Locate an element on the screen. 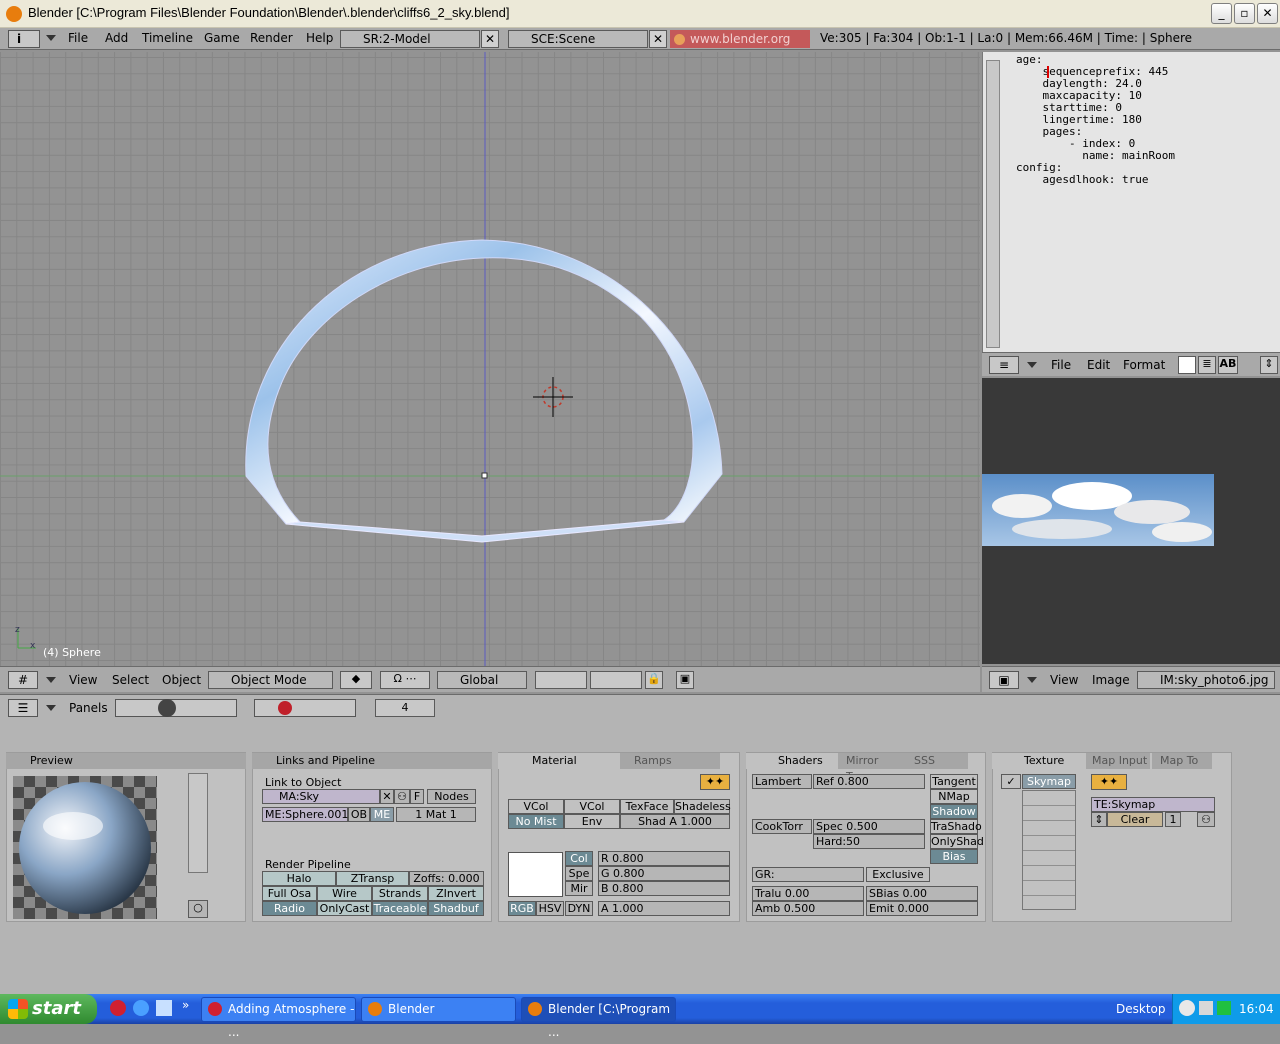 The image size is (1280, 1044). menu-help: Help is located at coordinates (319, 38).